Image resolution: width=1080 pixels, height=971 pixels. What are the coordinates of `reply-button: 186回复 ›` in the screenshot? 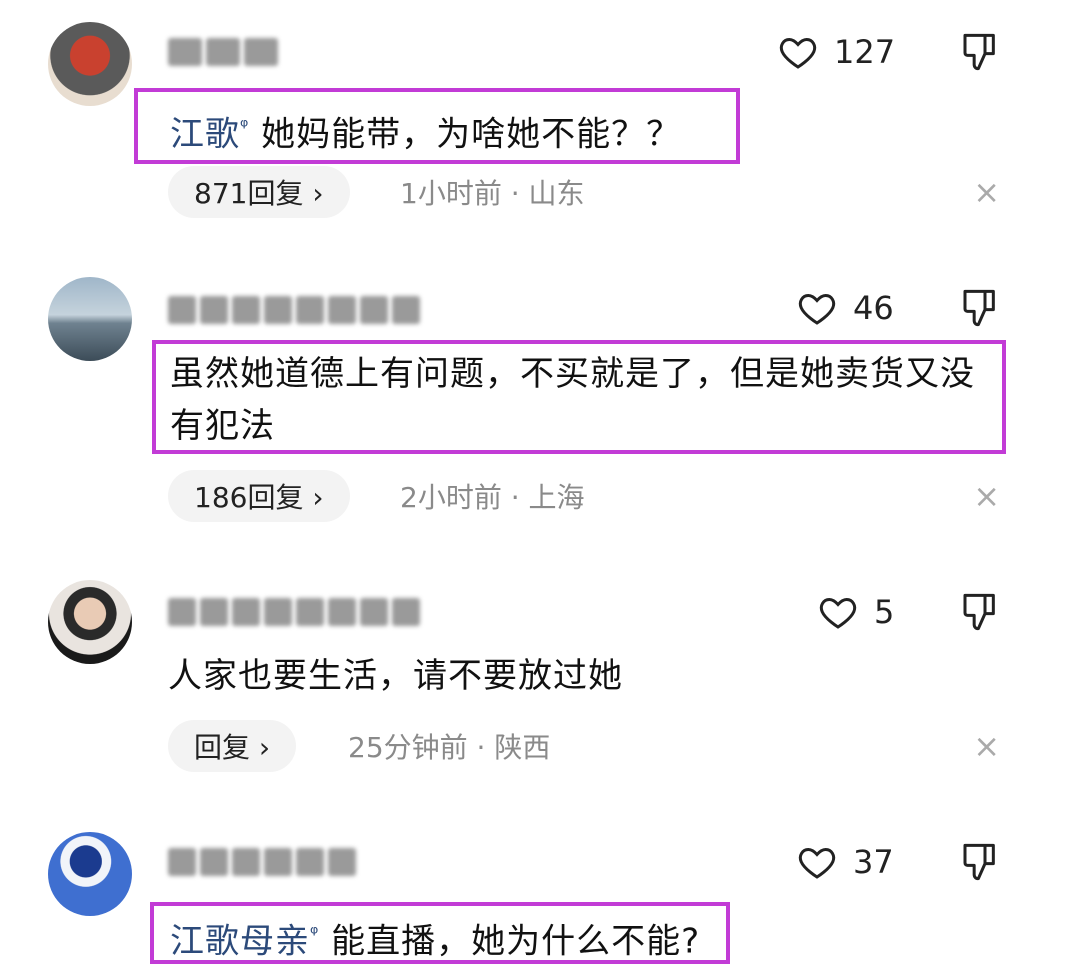 It's located at (259, 496).